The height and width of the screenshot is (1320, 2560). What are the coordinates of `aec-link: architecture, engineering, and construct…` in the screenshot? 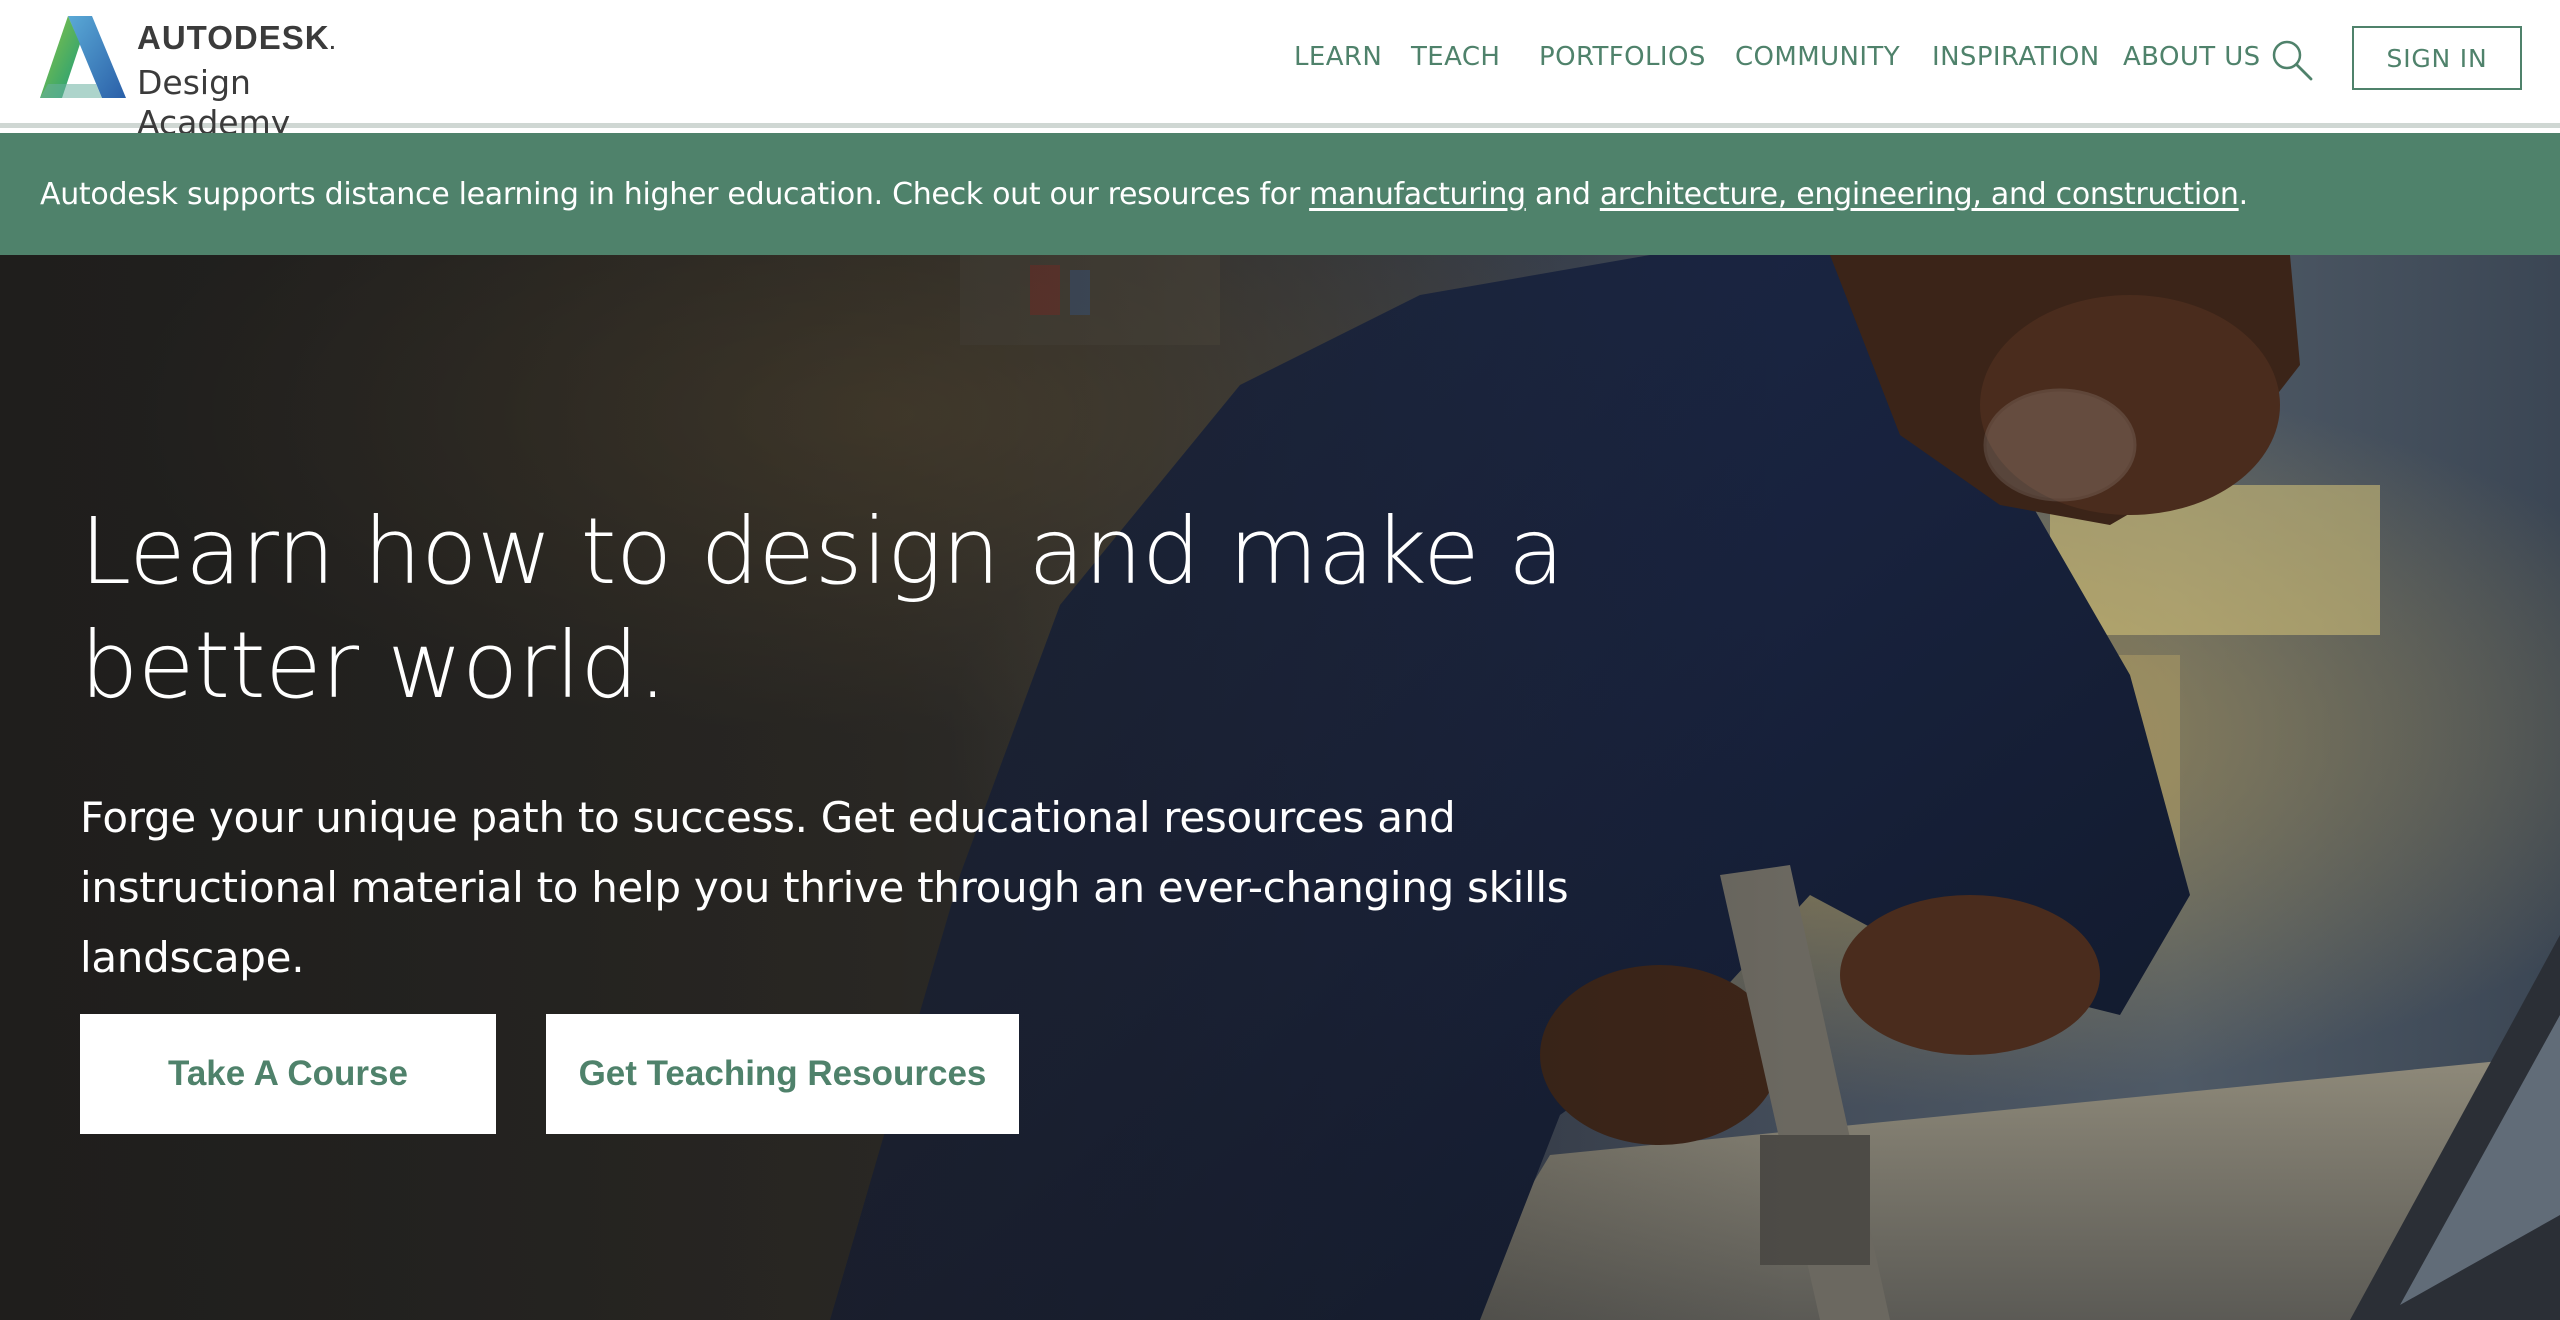 It's located at (1919, 194).